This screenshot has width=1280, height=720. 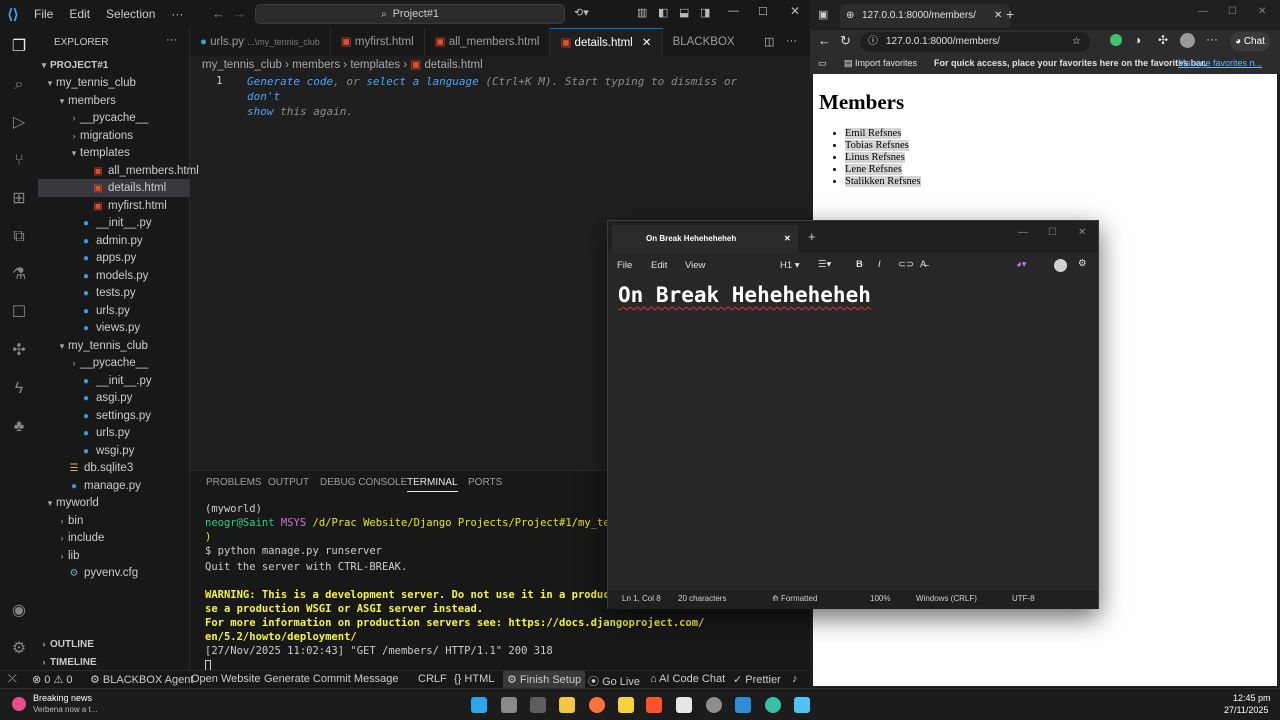 What do you see at coordinates (114, 188) in the screenshot?
I see `tree-file: ▣ details.html` at bounding box center [114, 188].